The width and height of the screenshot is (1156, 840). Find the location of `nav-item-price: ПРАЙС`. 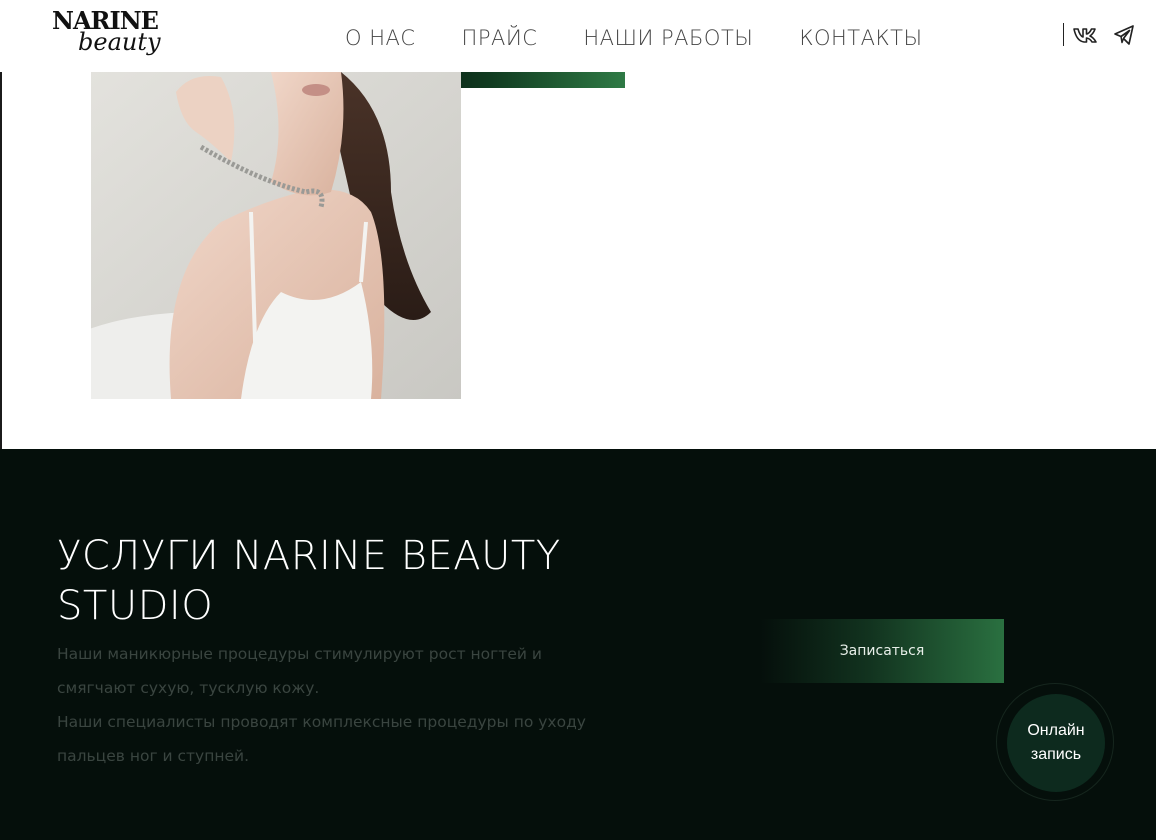

nav-item-price: ПРАЙС is located at coordinates (500, 38).